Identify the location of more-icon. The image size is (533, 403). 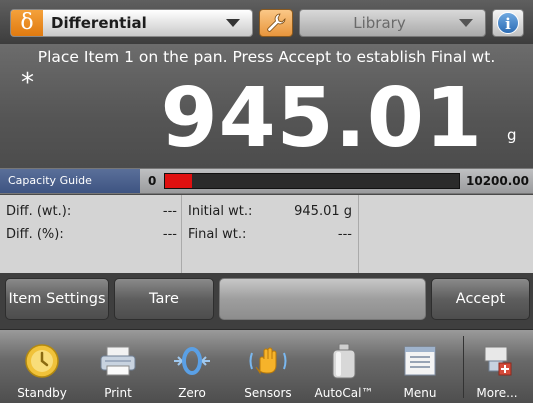
(498, 361).